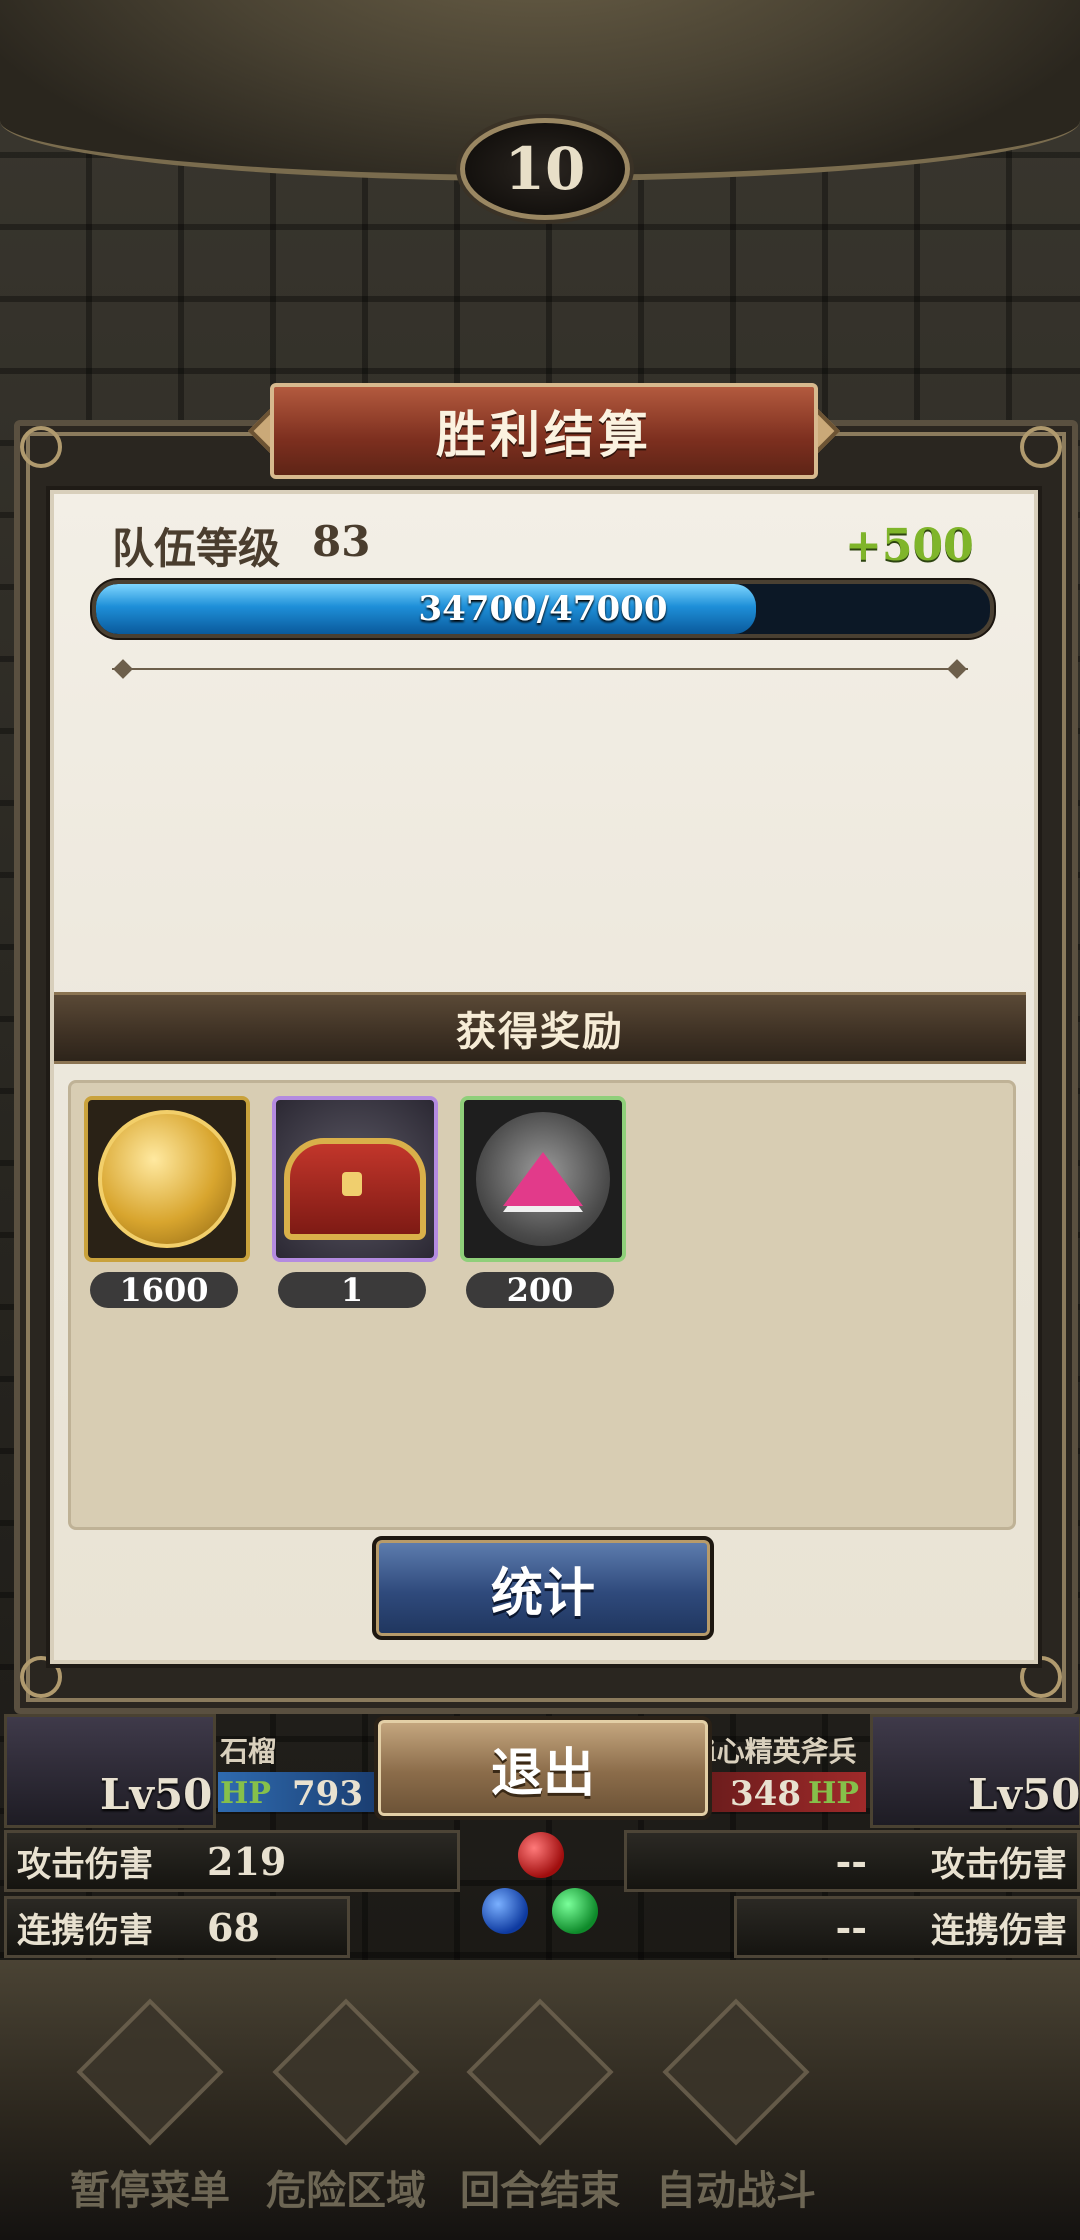 This screenshot has width=1080, height=2240. Describe the element at coordinates (245, 1793) in the screenshot. I see `left-unit-hp-label: HP` at that location.